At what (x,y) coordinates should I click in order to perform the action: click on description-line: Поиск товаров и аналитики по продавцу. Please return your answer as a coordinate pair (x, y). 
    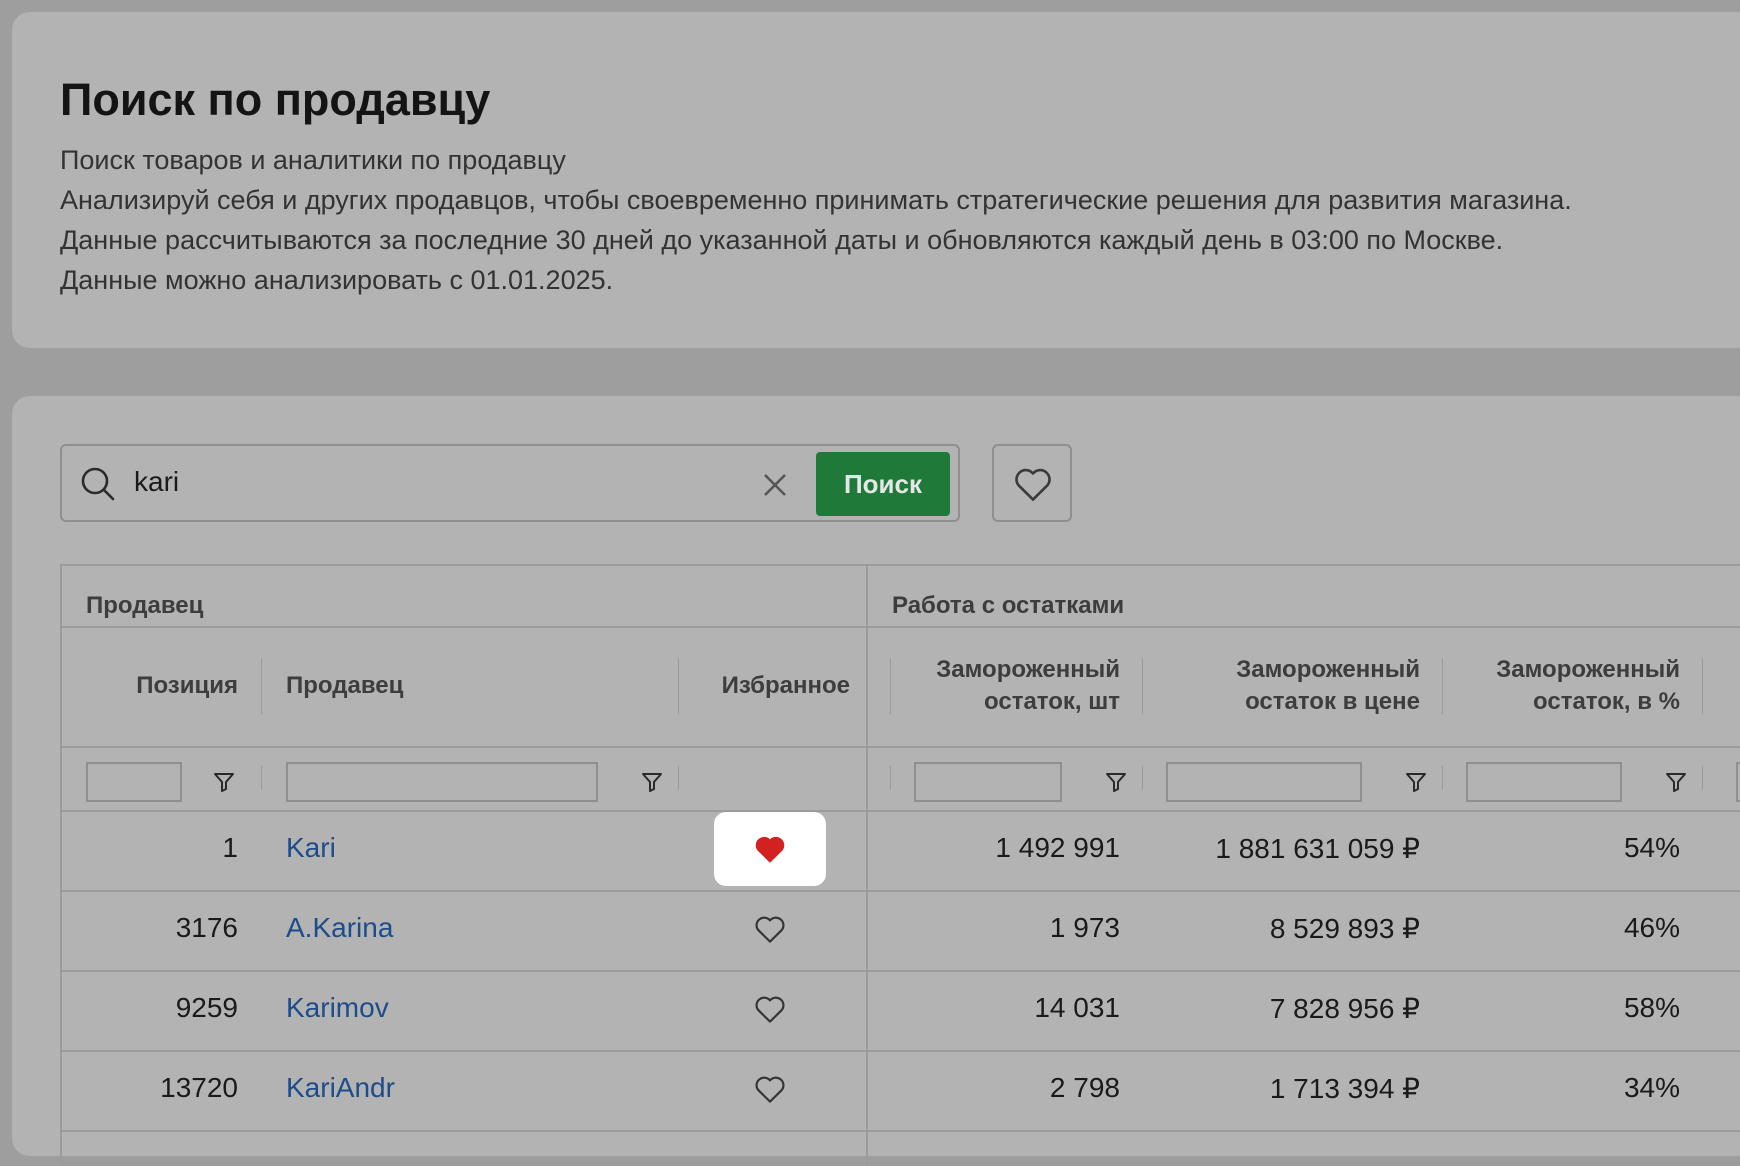
    Looking at the image, I should click on (313, 160).